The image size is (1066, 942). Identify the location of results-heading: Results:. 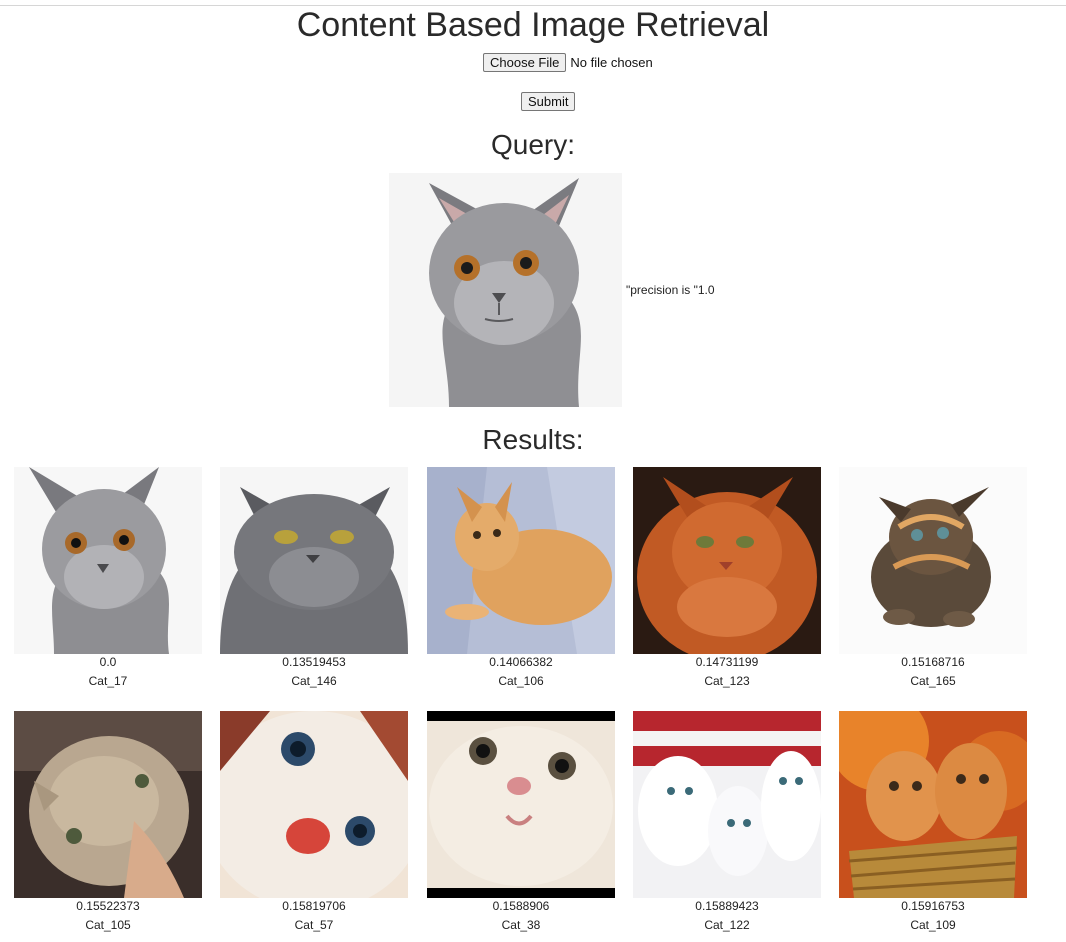
(533, 439).